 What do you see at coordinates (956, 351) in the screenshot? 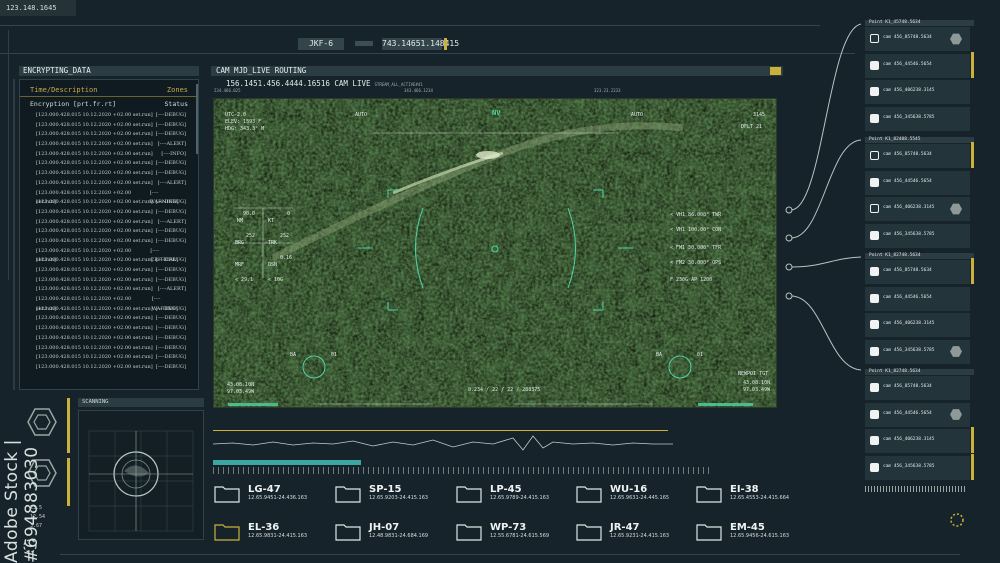
I see `hex-status-icon` at bounding box center [956, 351].